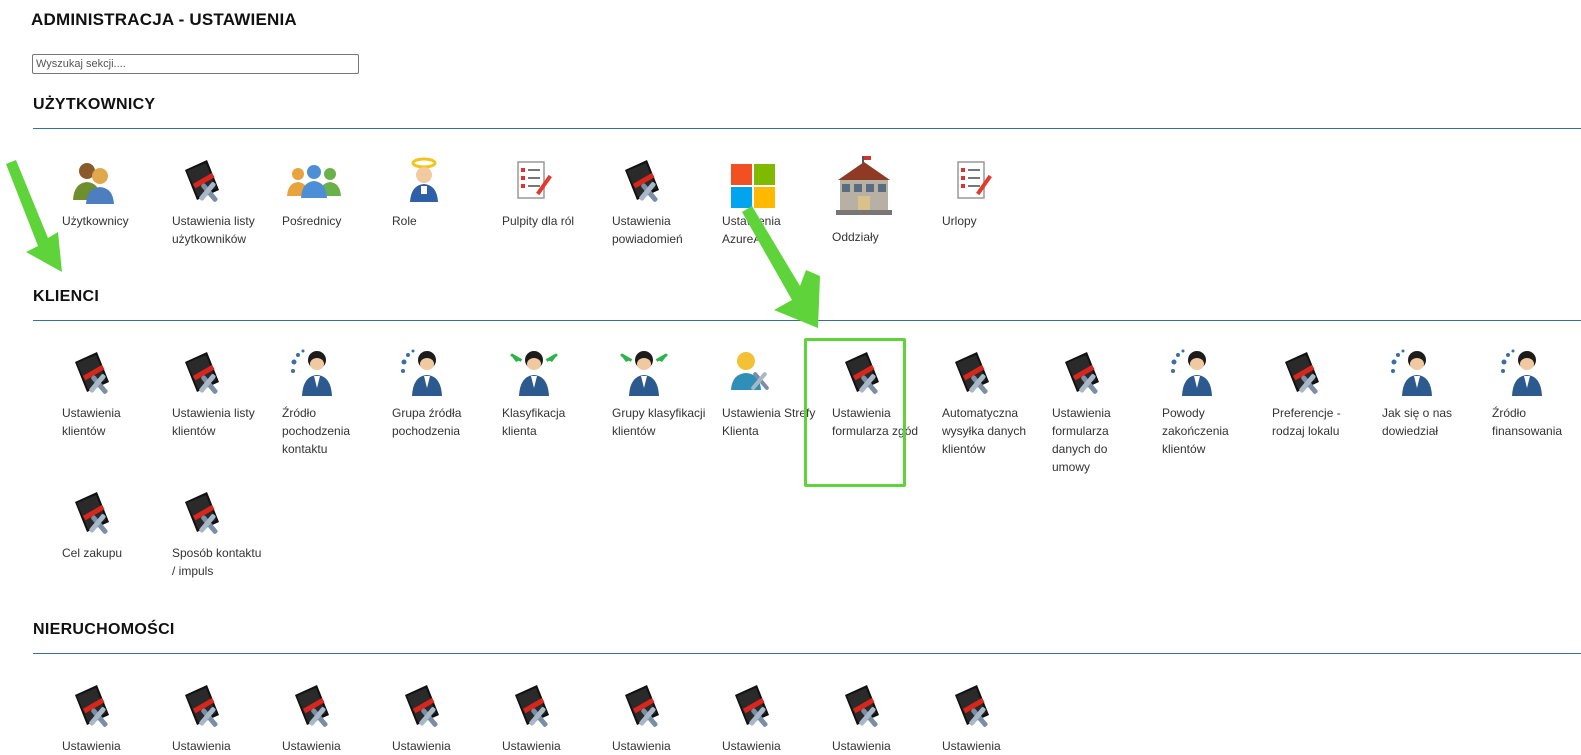 The width and height of the screenshot is (1581, 755). Describe the element at coordinates (91, 422) in the screenshot. I see `tile-label: Ustawienia klientów` at that location.